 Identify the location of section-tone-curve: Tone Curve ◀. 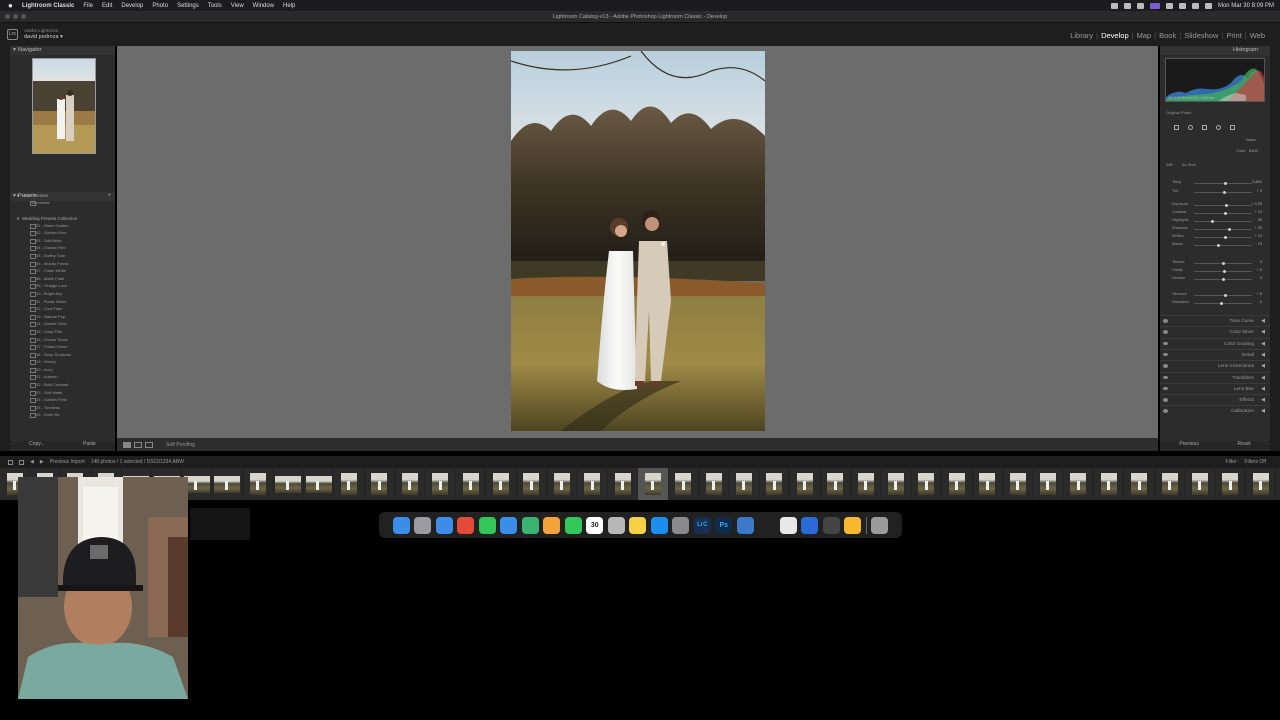
(1215, 320).